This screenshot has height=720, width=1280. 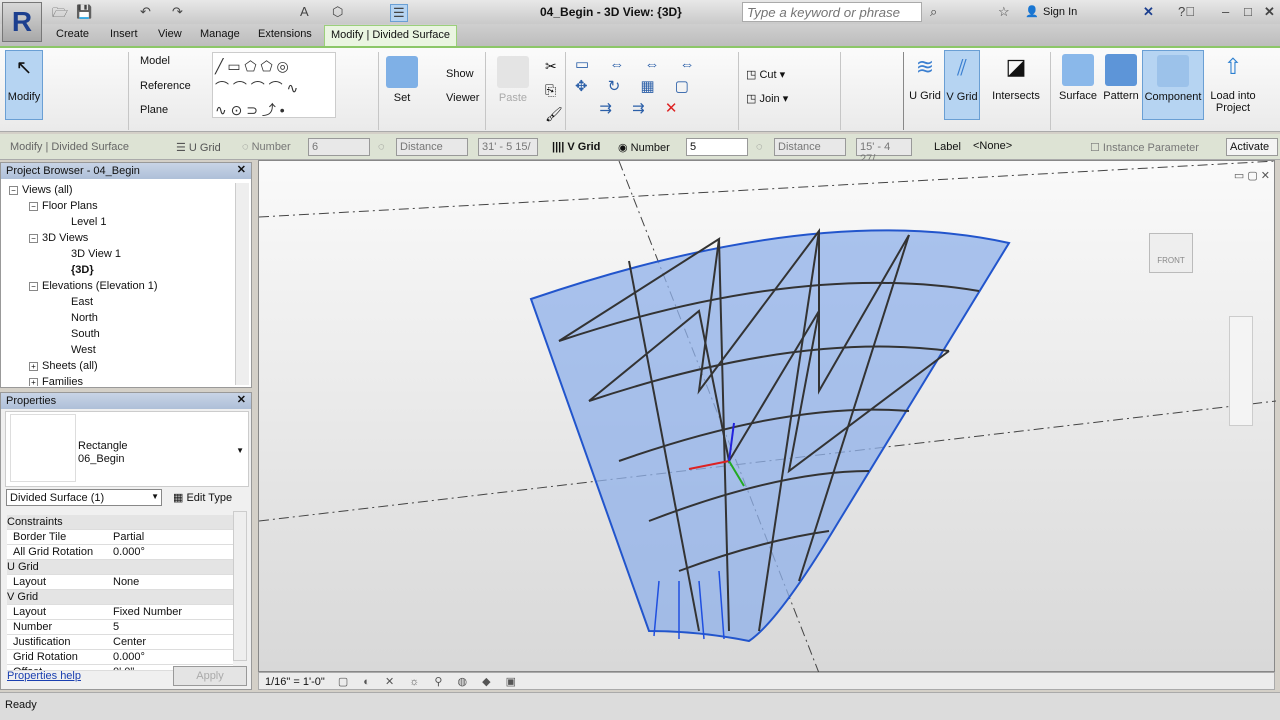 What do you see at coordinates (304, 11) in the screenshot?
I see `text-icon: A` at bounding box center [304, 11].